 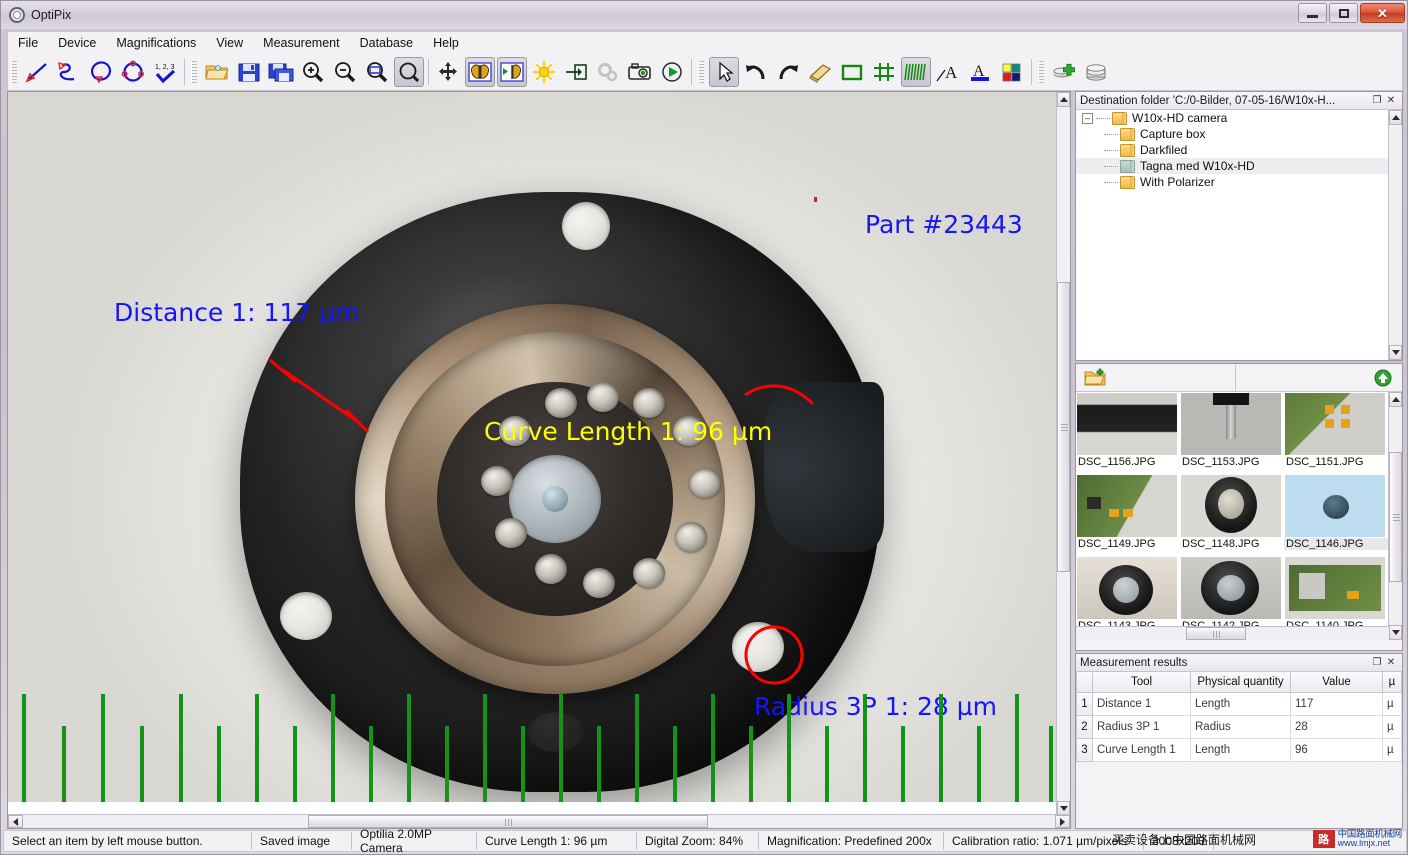 I want to click on redo-button, so click(x=788, y=72).